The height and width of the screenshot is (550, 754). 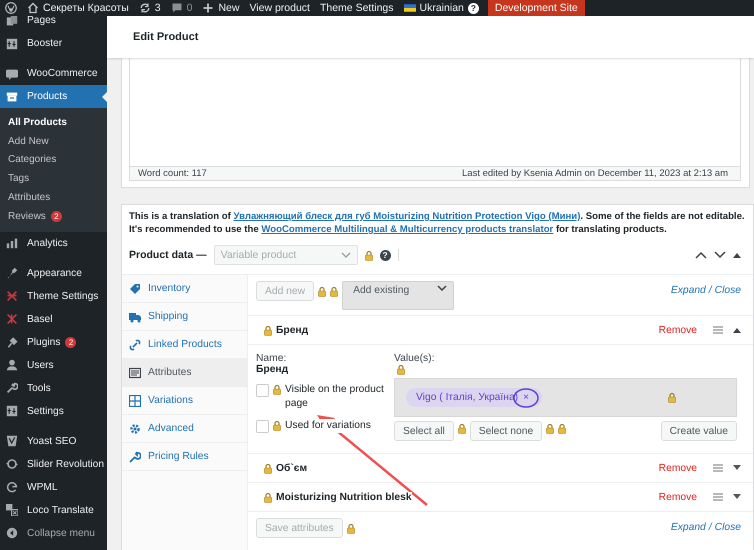 What do you see at coordinates (344, 497) in the screenshot?
I see `attribute-name: Moisturizing Nutrition blesk` at bounding box center [344, 497].